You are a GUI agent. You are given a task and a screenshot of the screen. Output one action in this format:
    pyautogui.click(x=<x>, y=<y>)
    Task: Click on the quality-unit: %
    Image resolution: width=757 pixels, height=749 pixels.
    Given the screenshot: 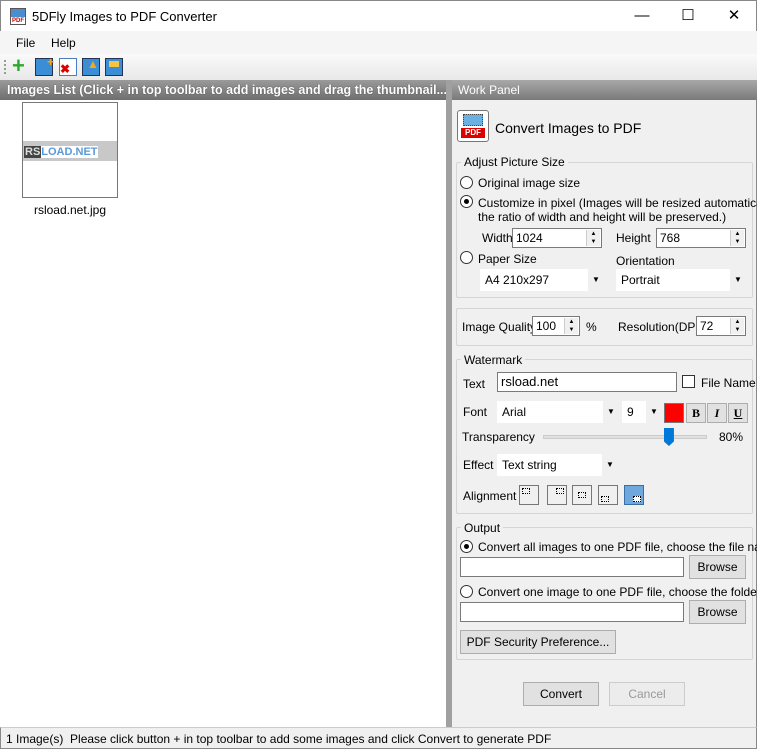 What is the action you would take?
    pyautogui.click(x=591, y=327)
    